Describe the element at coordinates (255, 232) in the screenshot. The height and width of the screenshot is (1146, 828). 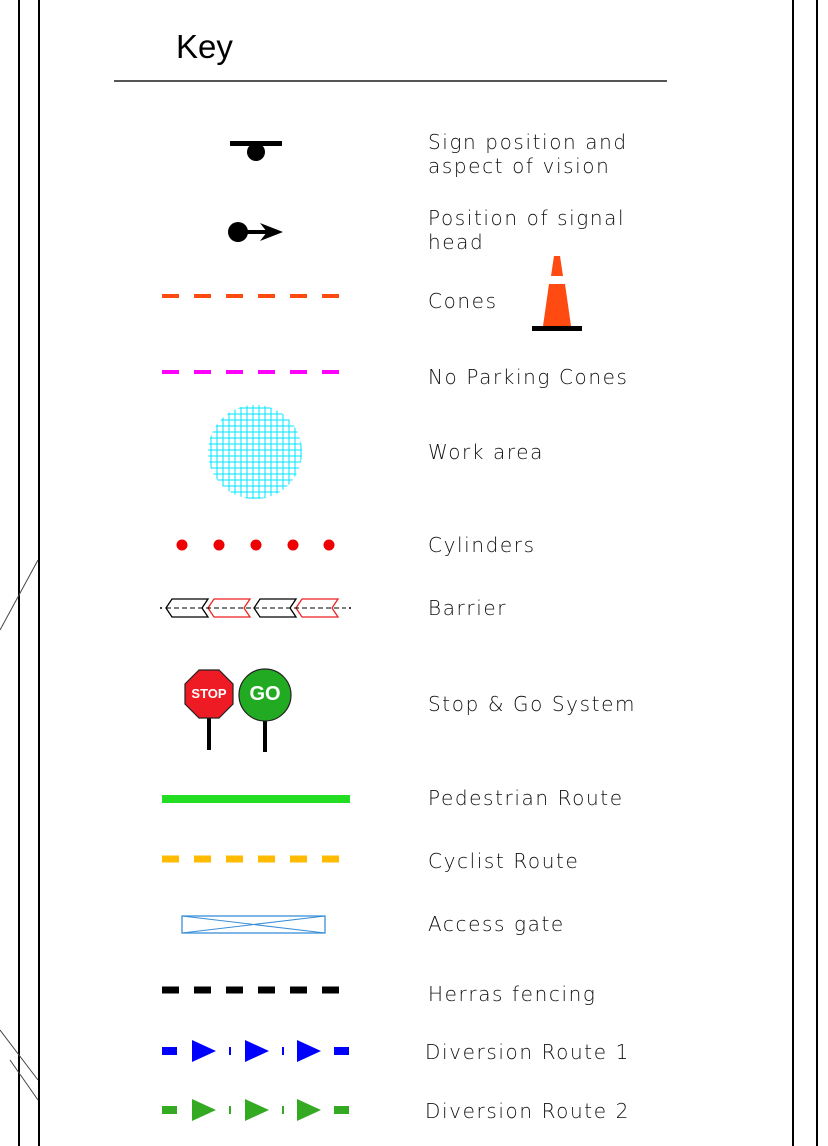
I see `signal-head-icon` at that location.